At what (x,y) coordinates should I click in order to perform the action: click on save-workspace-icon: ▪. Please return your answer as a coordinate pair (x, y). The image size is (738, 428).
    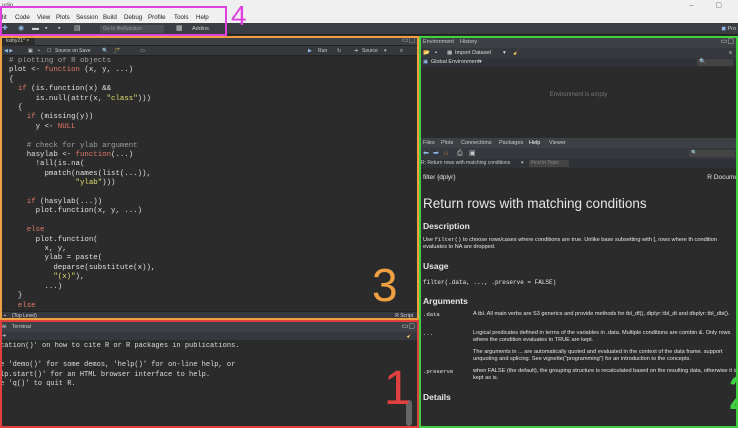
    Looking at the image, I should click on (436, 53).